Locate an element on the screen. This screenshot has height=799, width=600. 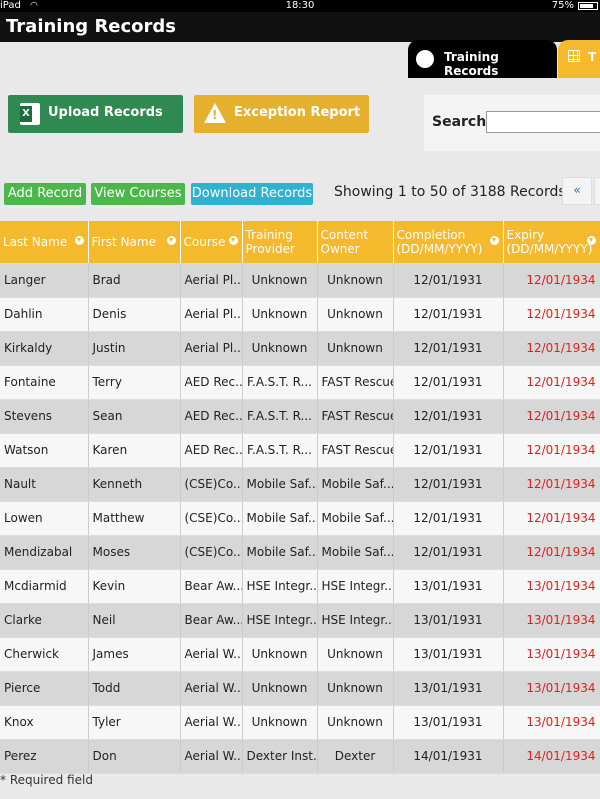
column-header-completion: Completion (DD/MM/YYYY) is located at coordinates (448, 242).